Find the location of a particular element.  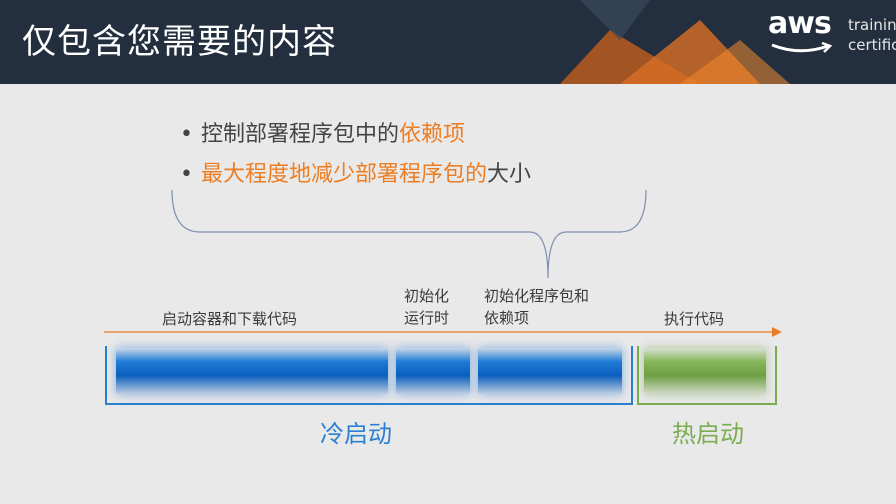

arrow-head-icon is located at coordinates (777, 332).